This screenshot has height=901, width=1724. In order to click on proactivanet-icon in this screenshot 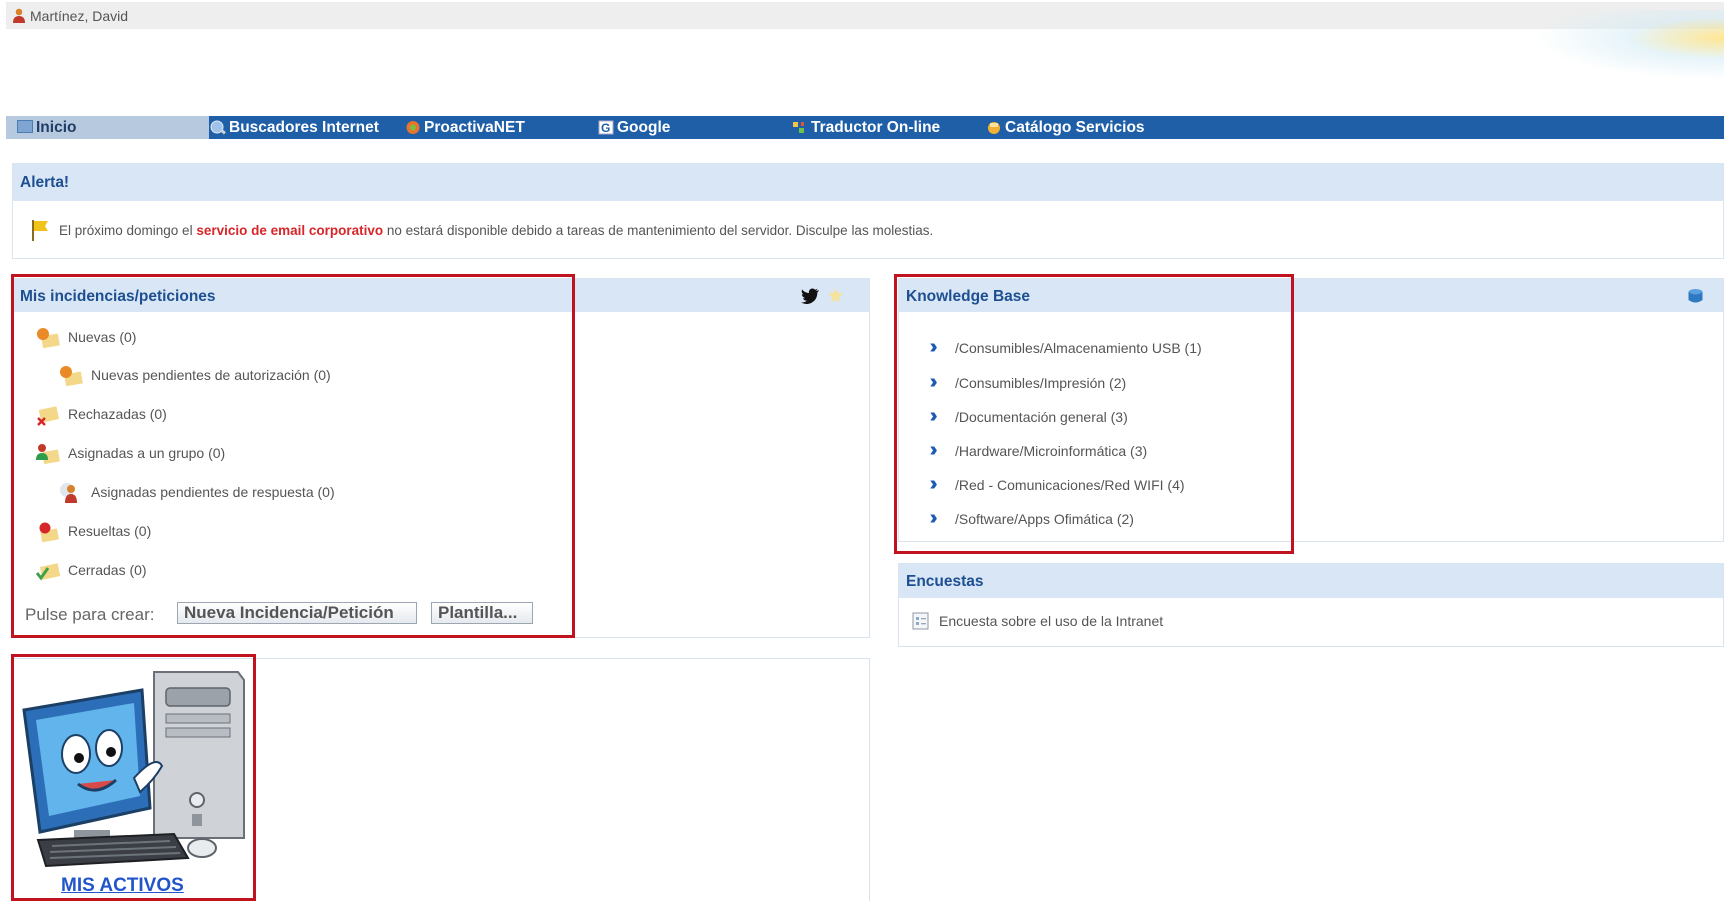, I will do `click(413, 127)`.